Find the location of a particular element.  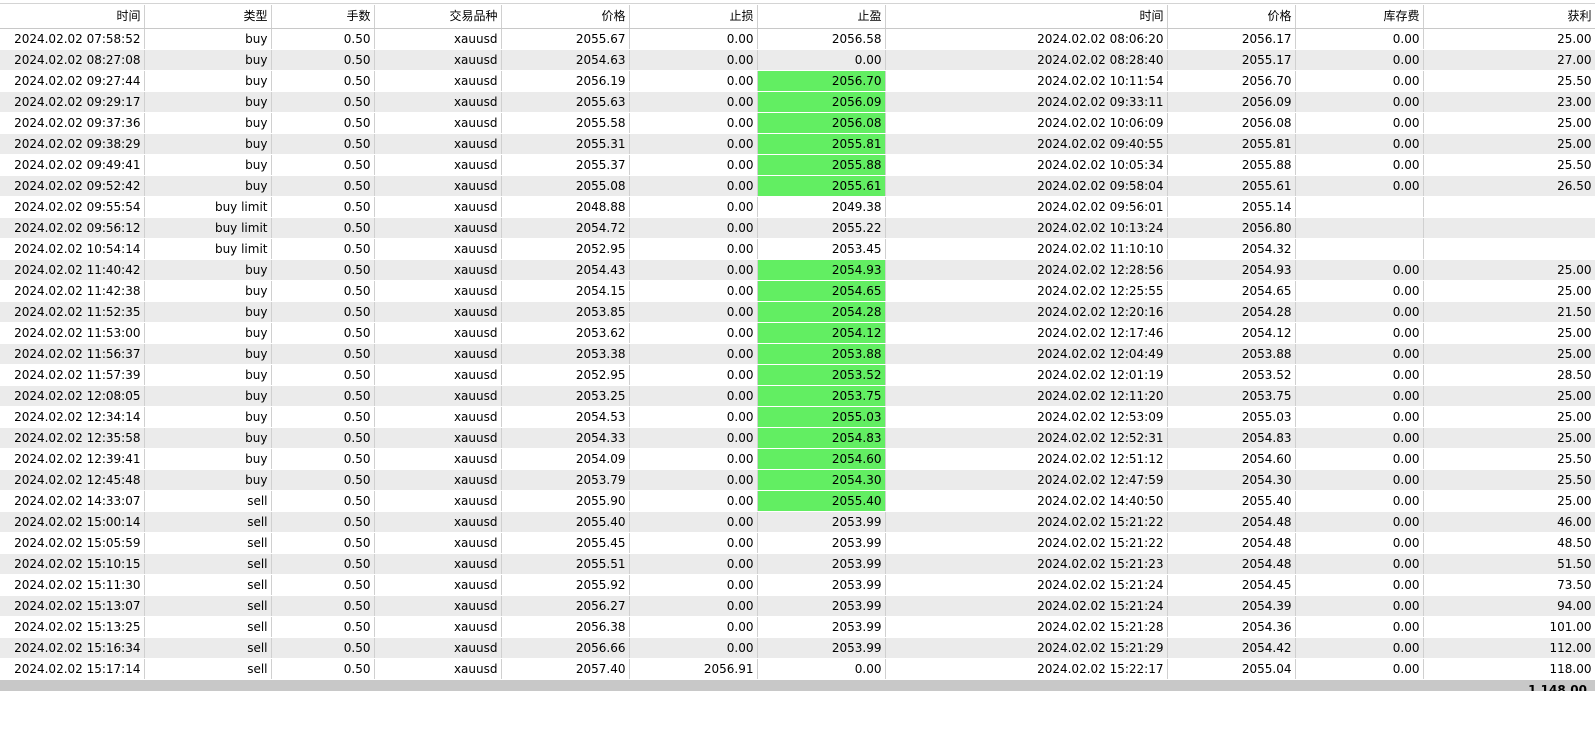

cell-profit is located at coordinates (1509, 207).